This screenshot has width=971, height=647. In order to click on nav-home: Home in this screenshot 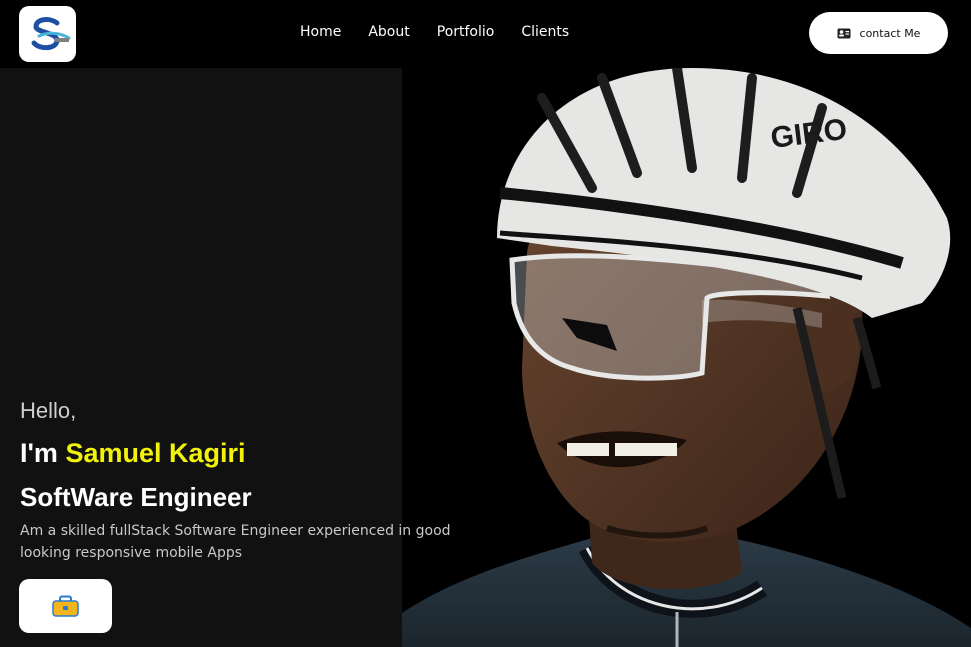, I will do `click(320, 32)`.